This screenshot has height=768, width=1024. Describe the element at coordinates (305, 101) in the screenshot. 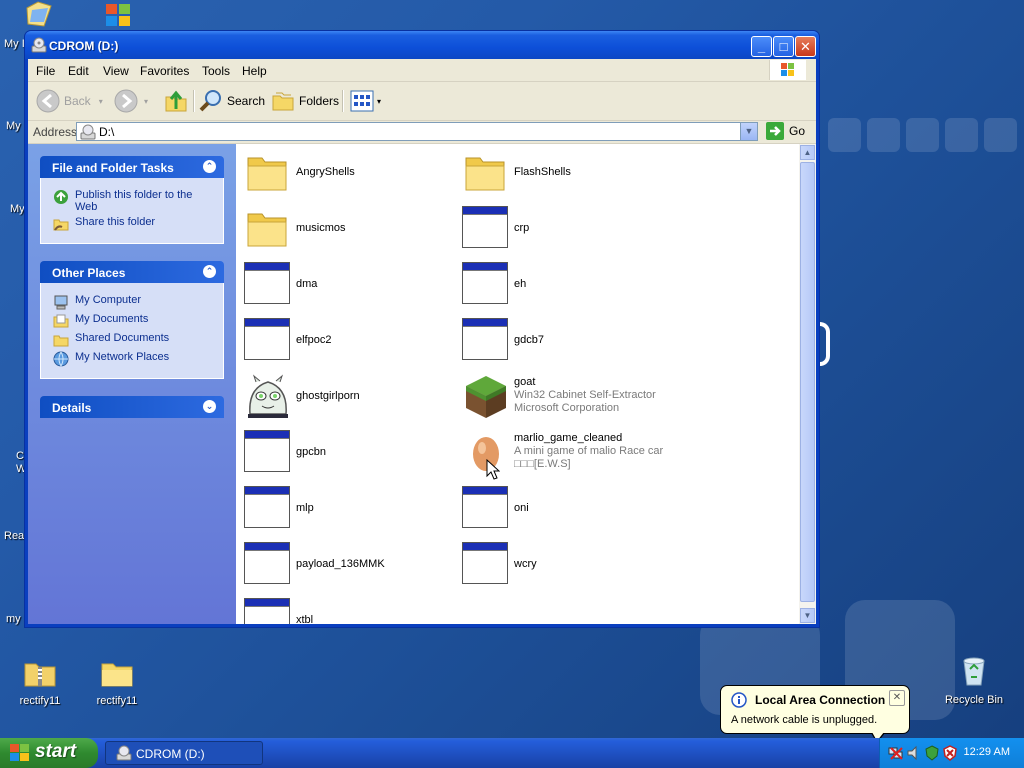

I see `folders-button: Folders` at that location.